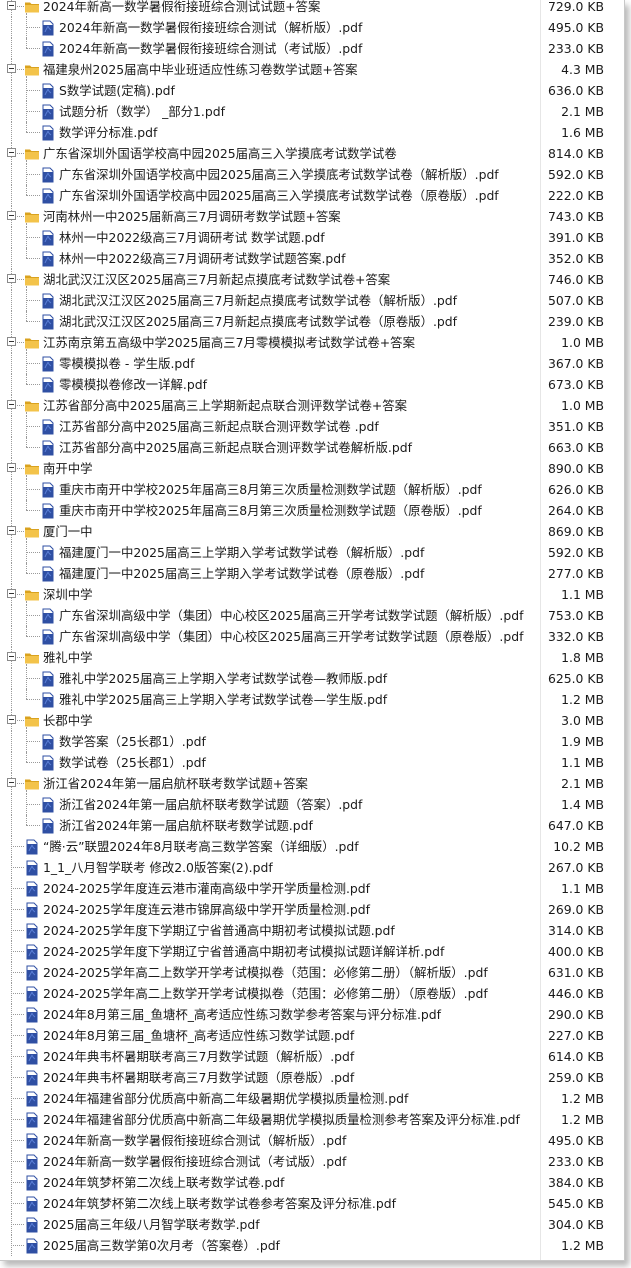 Image resolution: width=631 pixels, height=1268 pixels. I want to click on file-row: 江苏省部分高中2025届高三新起点联合测评数学试卷 .pdf 351.0 KB, so click(312, 426).